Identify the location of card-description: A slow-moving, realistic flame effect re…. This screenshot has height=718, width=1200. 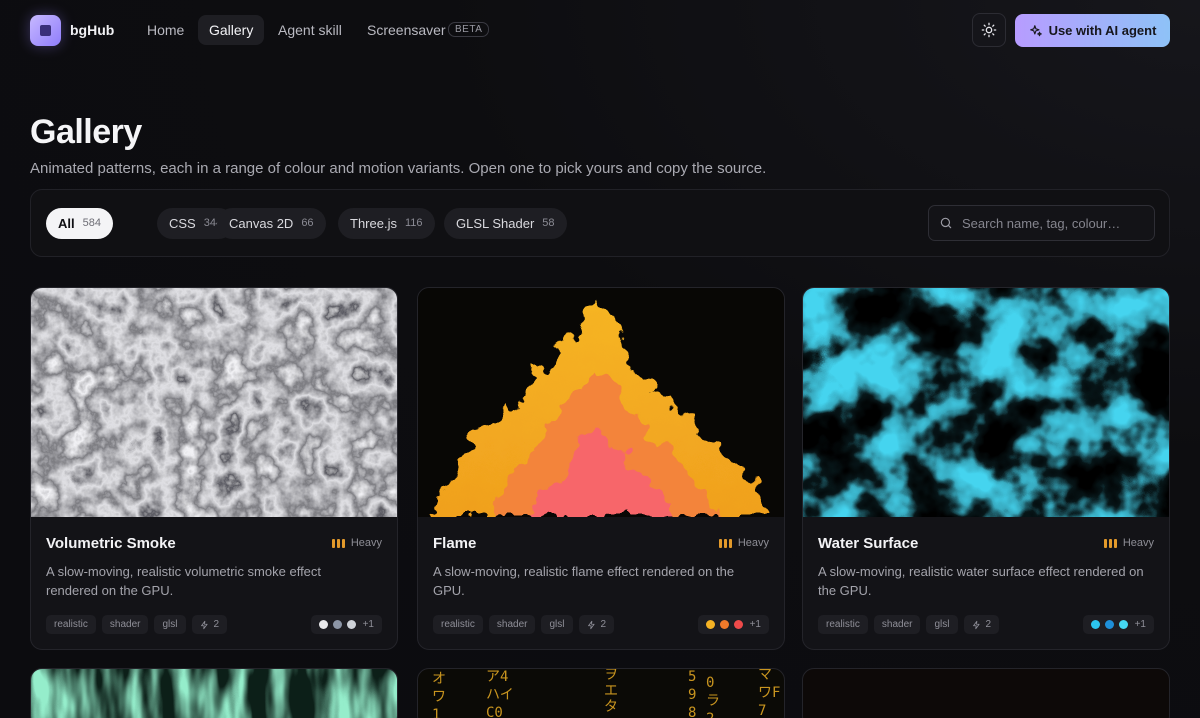
(584, 581).